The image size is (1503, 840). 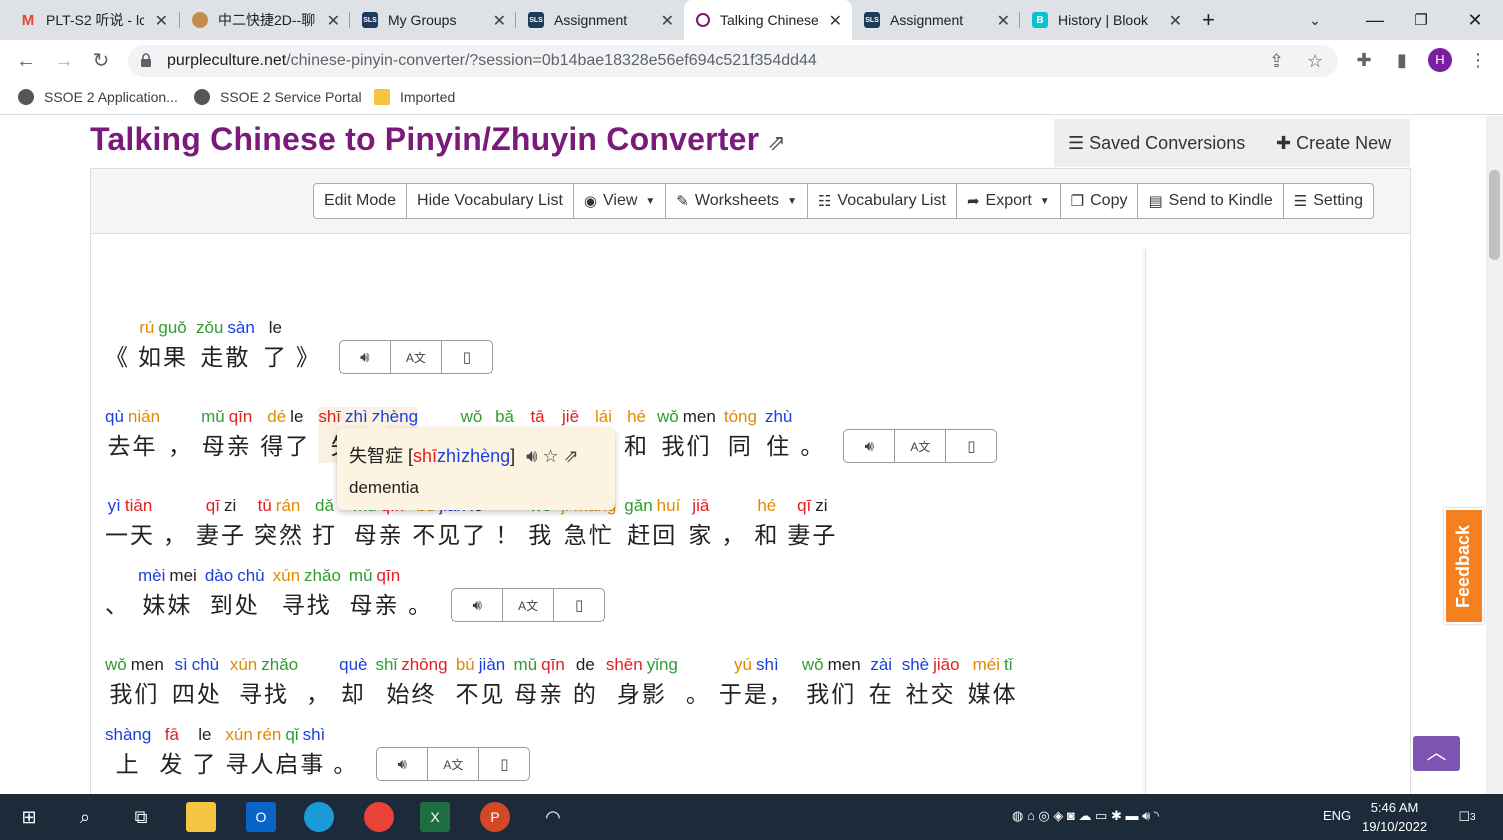 What do you see at coordinates (776, 142) in the screenshot?
I see `share-icon: ⇗` at bounding box center [776, 142].